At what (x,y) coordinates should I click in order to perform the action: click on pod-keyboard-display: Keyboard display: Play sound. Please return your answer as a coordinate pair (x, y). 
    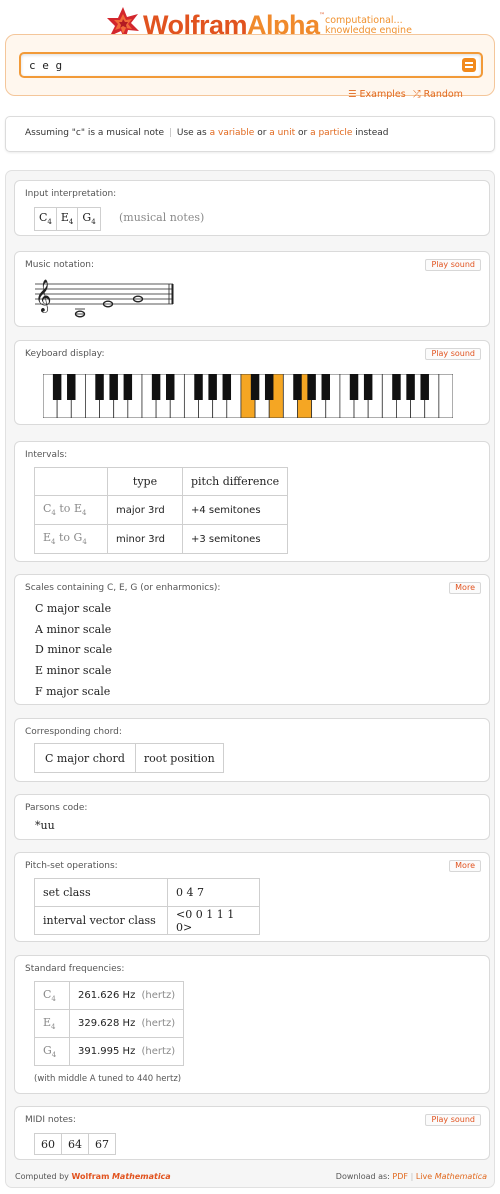
    Looking at the image, I should click on (252, 382).